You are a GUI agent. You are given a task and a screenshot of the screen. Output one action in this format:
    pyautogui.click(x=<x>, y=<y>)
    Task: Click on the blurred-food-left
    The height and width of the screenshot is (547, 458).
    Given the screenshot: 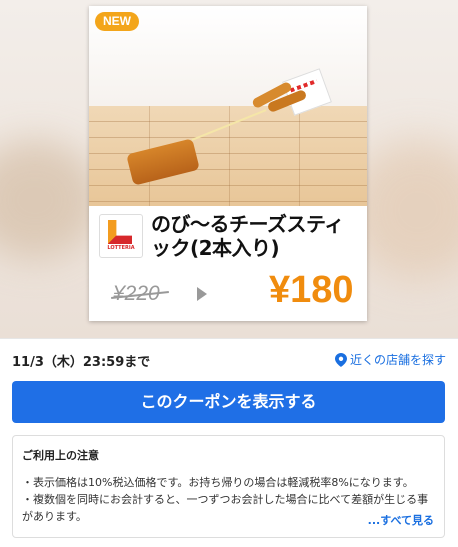 What is the action you would take?
    pyautogui.click(x=50, y=200)
    